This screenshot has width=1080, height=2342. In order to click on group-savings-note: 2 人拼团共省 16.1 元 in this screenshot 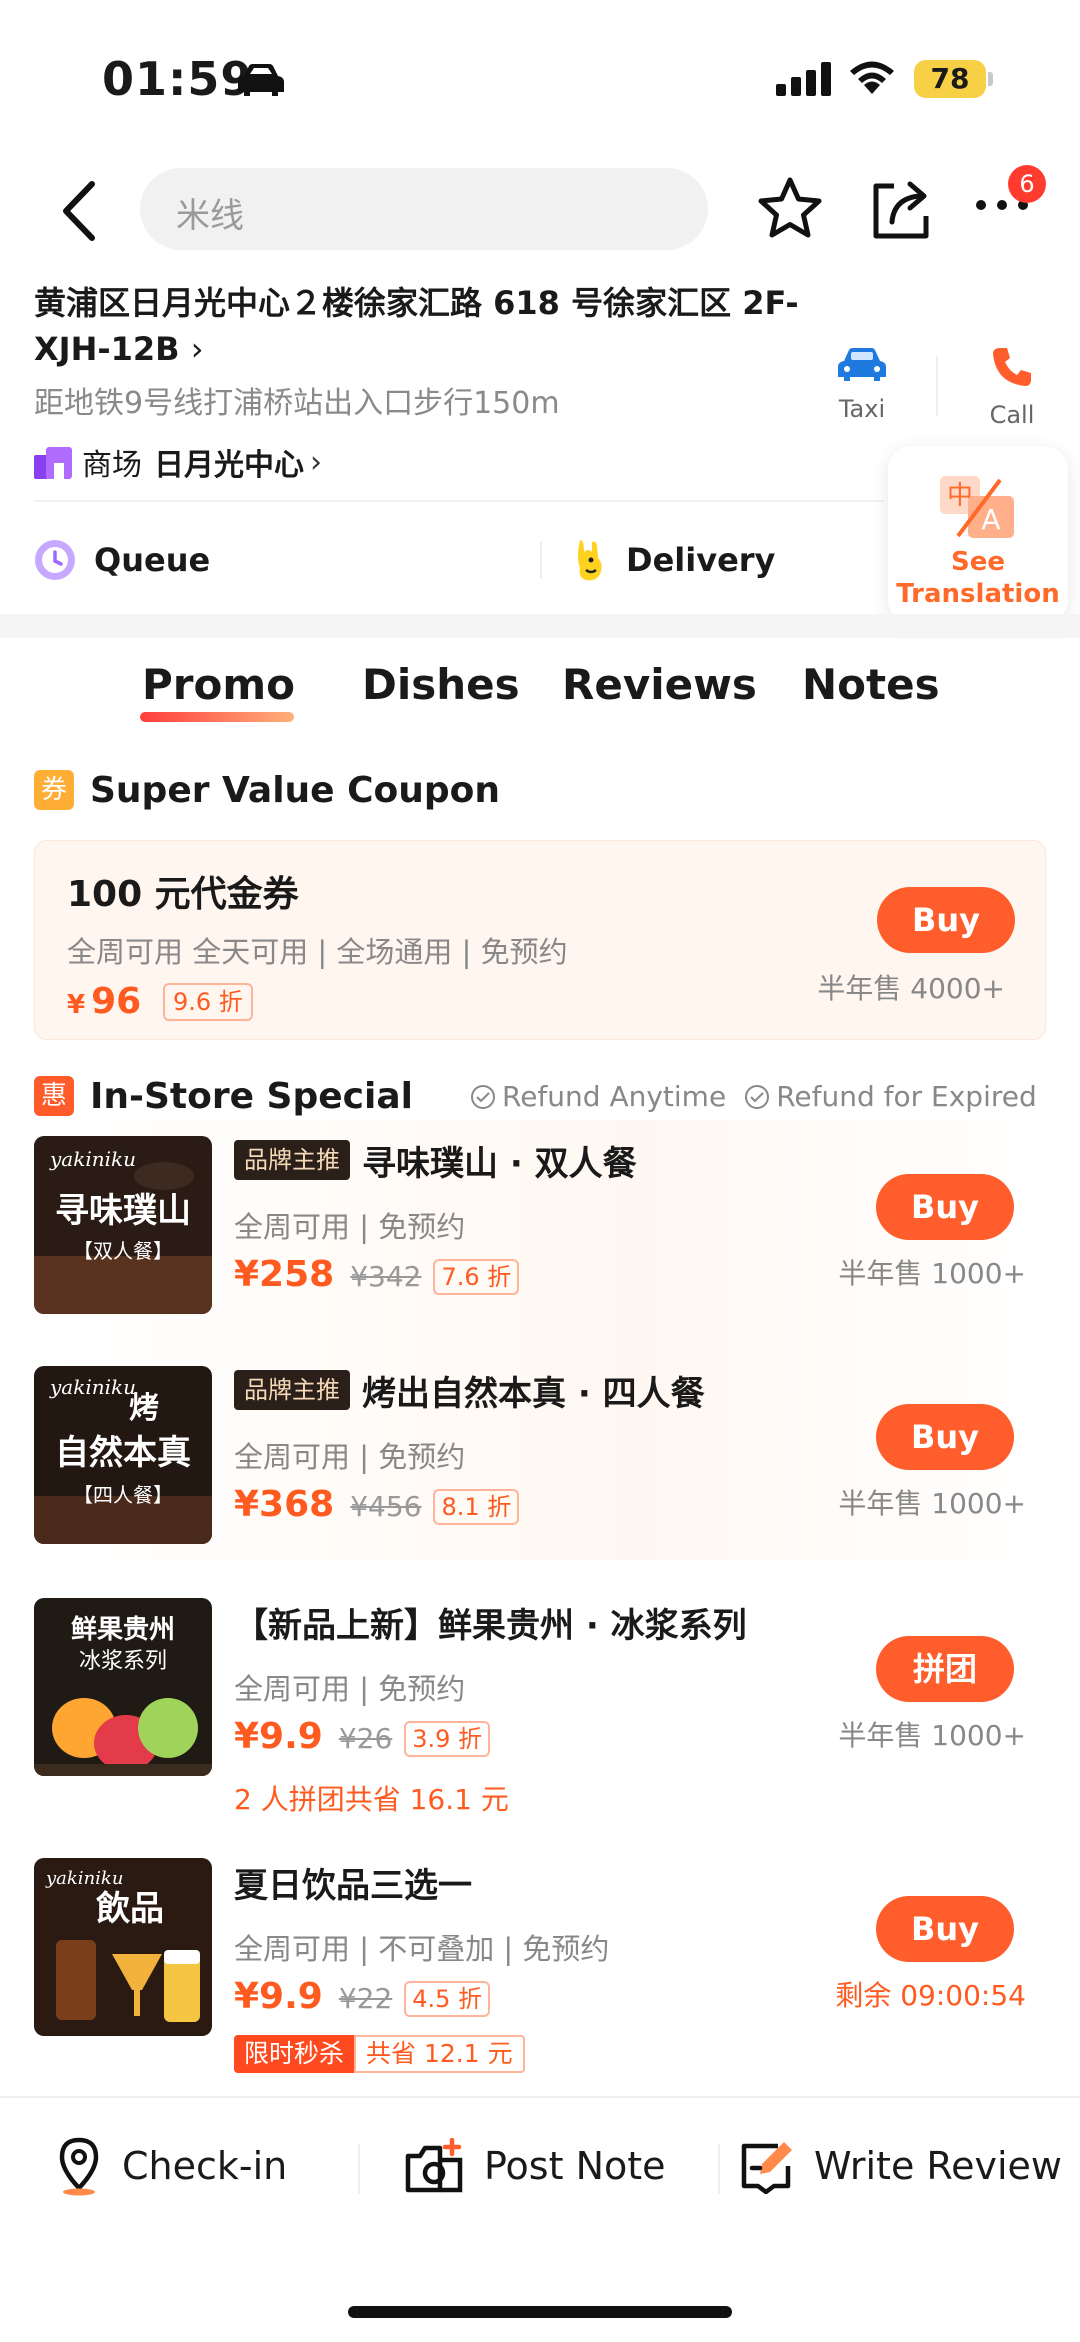, I will do `click(371, 1799)`.